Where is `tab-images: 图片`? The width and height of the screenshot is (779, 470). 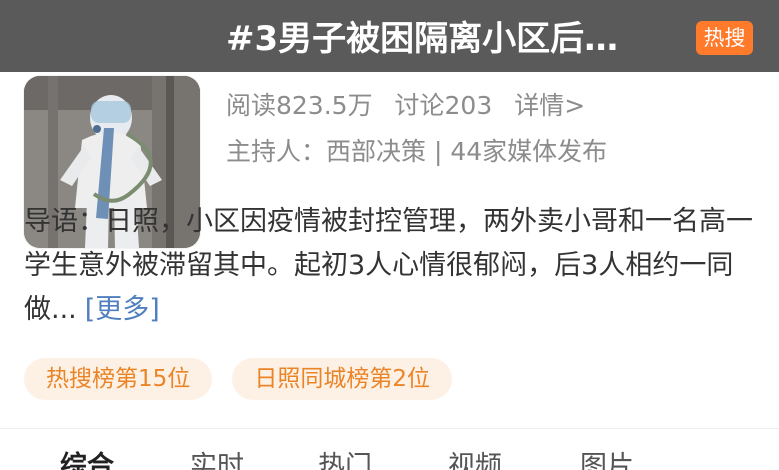 tab-images: 图片 is located at coordinates (607, 461).